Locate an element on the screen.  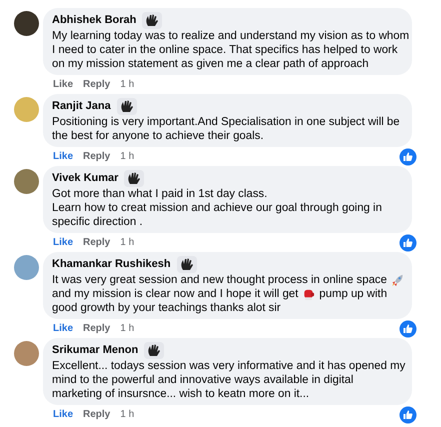
author-name: Abhishek Borah is located at coordinates (94, 20).